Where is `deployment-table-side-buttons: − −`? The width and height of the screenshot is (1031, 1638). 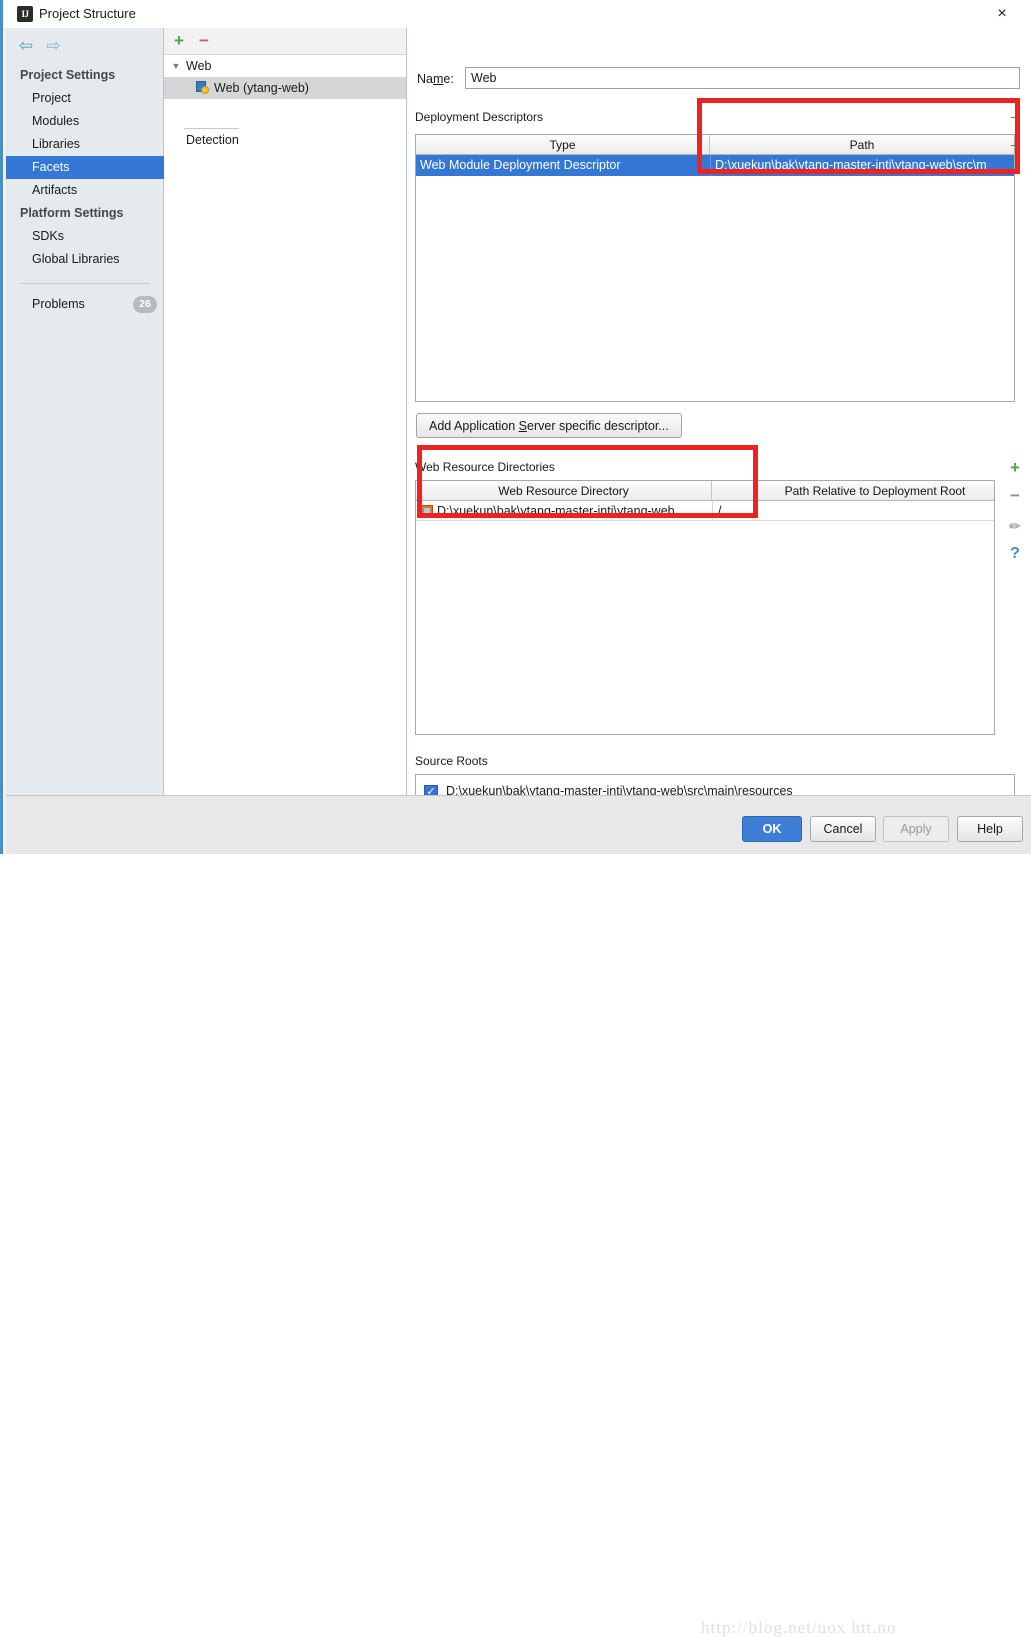 deployment-table-side-buttons: − − is located at coordinates (1016, 145).